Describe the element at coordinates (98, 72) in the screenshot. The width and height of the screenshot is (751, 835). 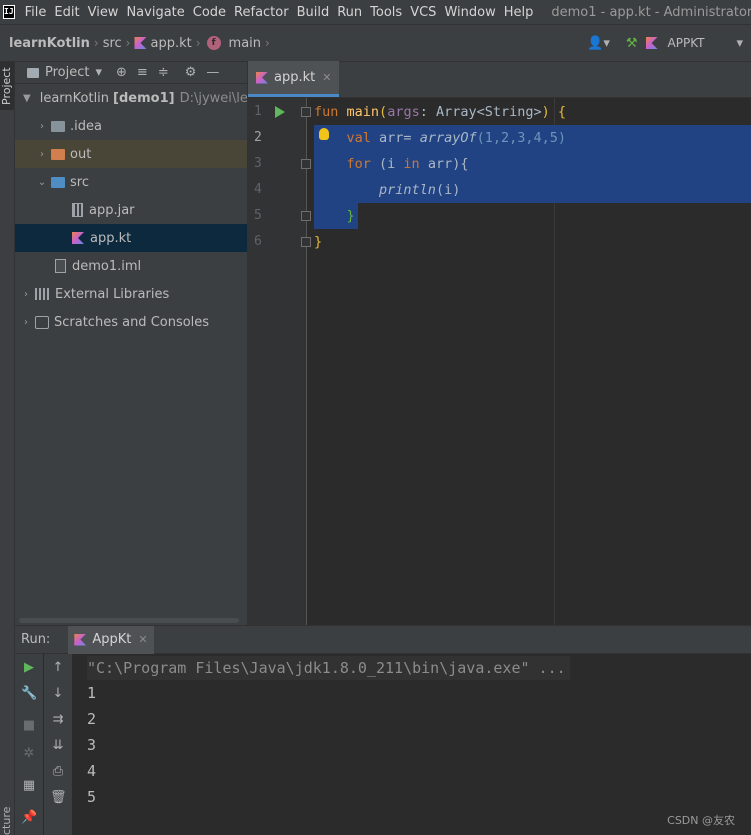
I see `dropdown-arrow-icon: ▾` at that location.